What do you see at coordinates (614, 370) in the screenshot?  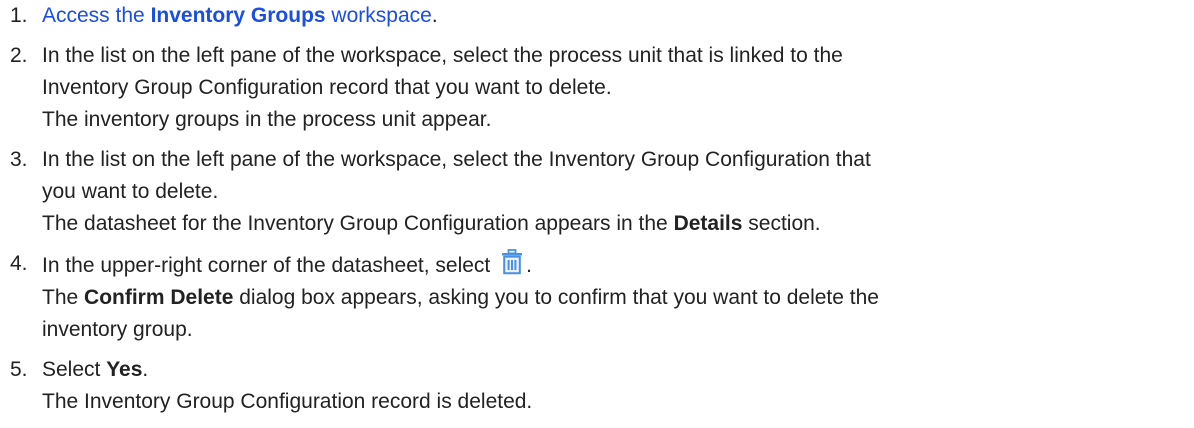 I see `step-instruction: Select Yes.` at bounding box center [614, 370].